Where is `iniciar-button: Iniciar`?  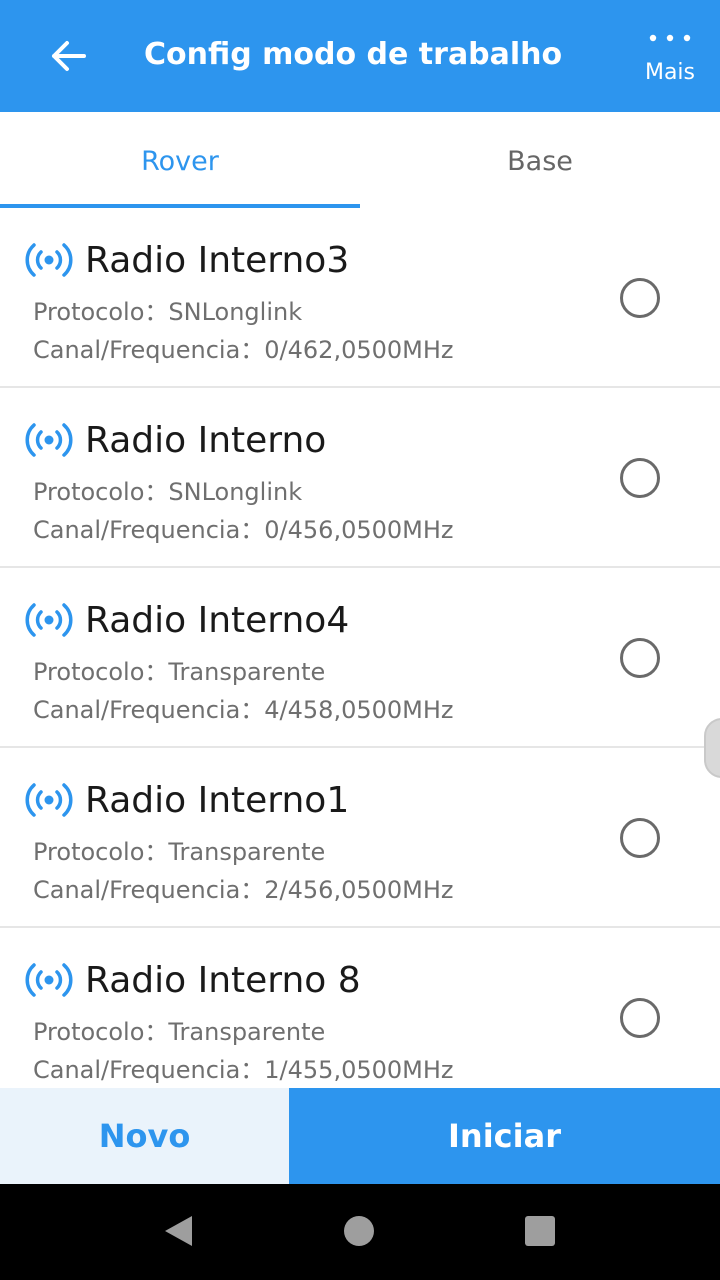 iniciar-button: Iniciar is located at coordinates (504, 1136).